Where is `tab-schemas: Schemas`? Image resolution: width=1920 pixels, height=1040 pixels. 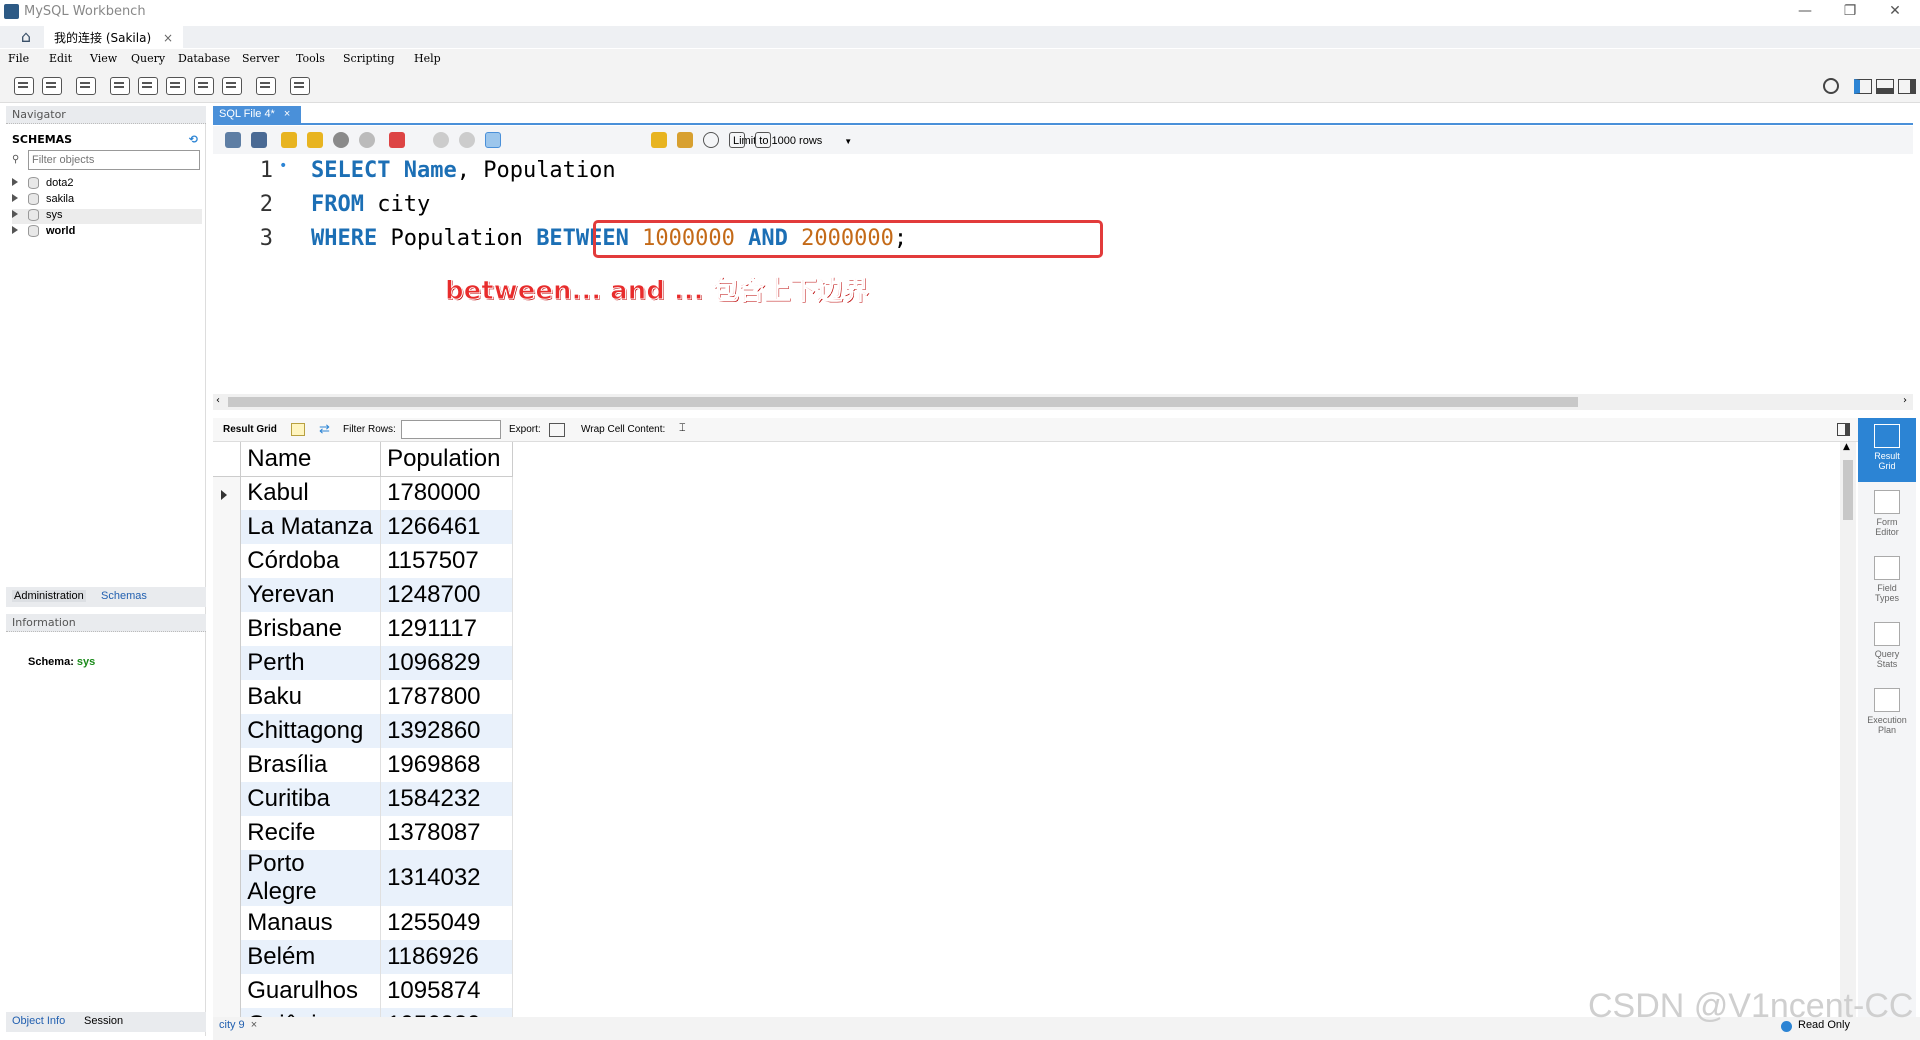 tab-schemas: Schemas is located at coordinates (124, 596).